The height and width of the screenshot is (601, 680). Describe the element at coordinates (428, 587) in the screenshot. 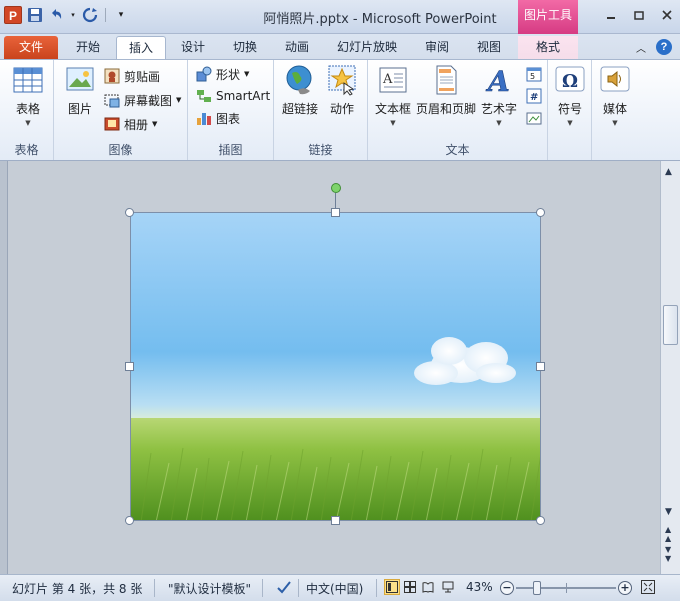

I see `reading-view-icon` at that location.